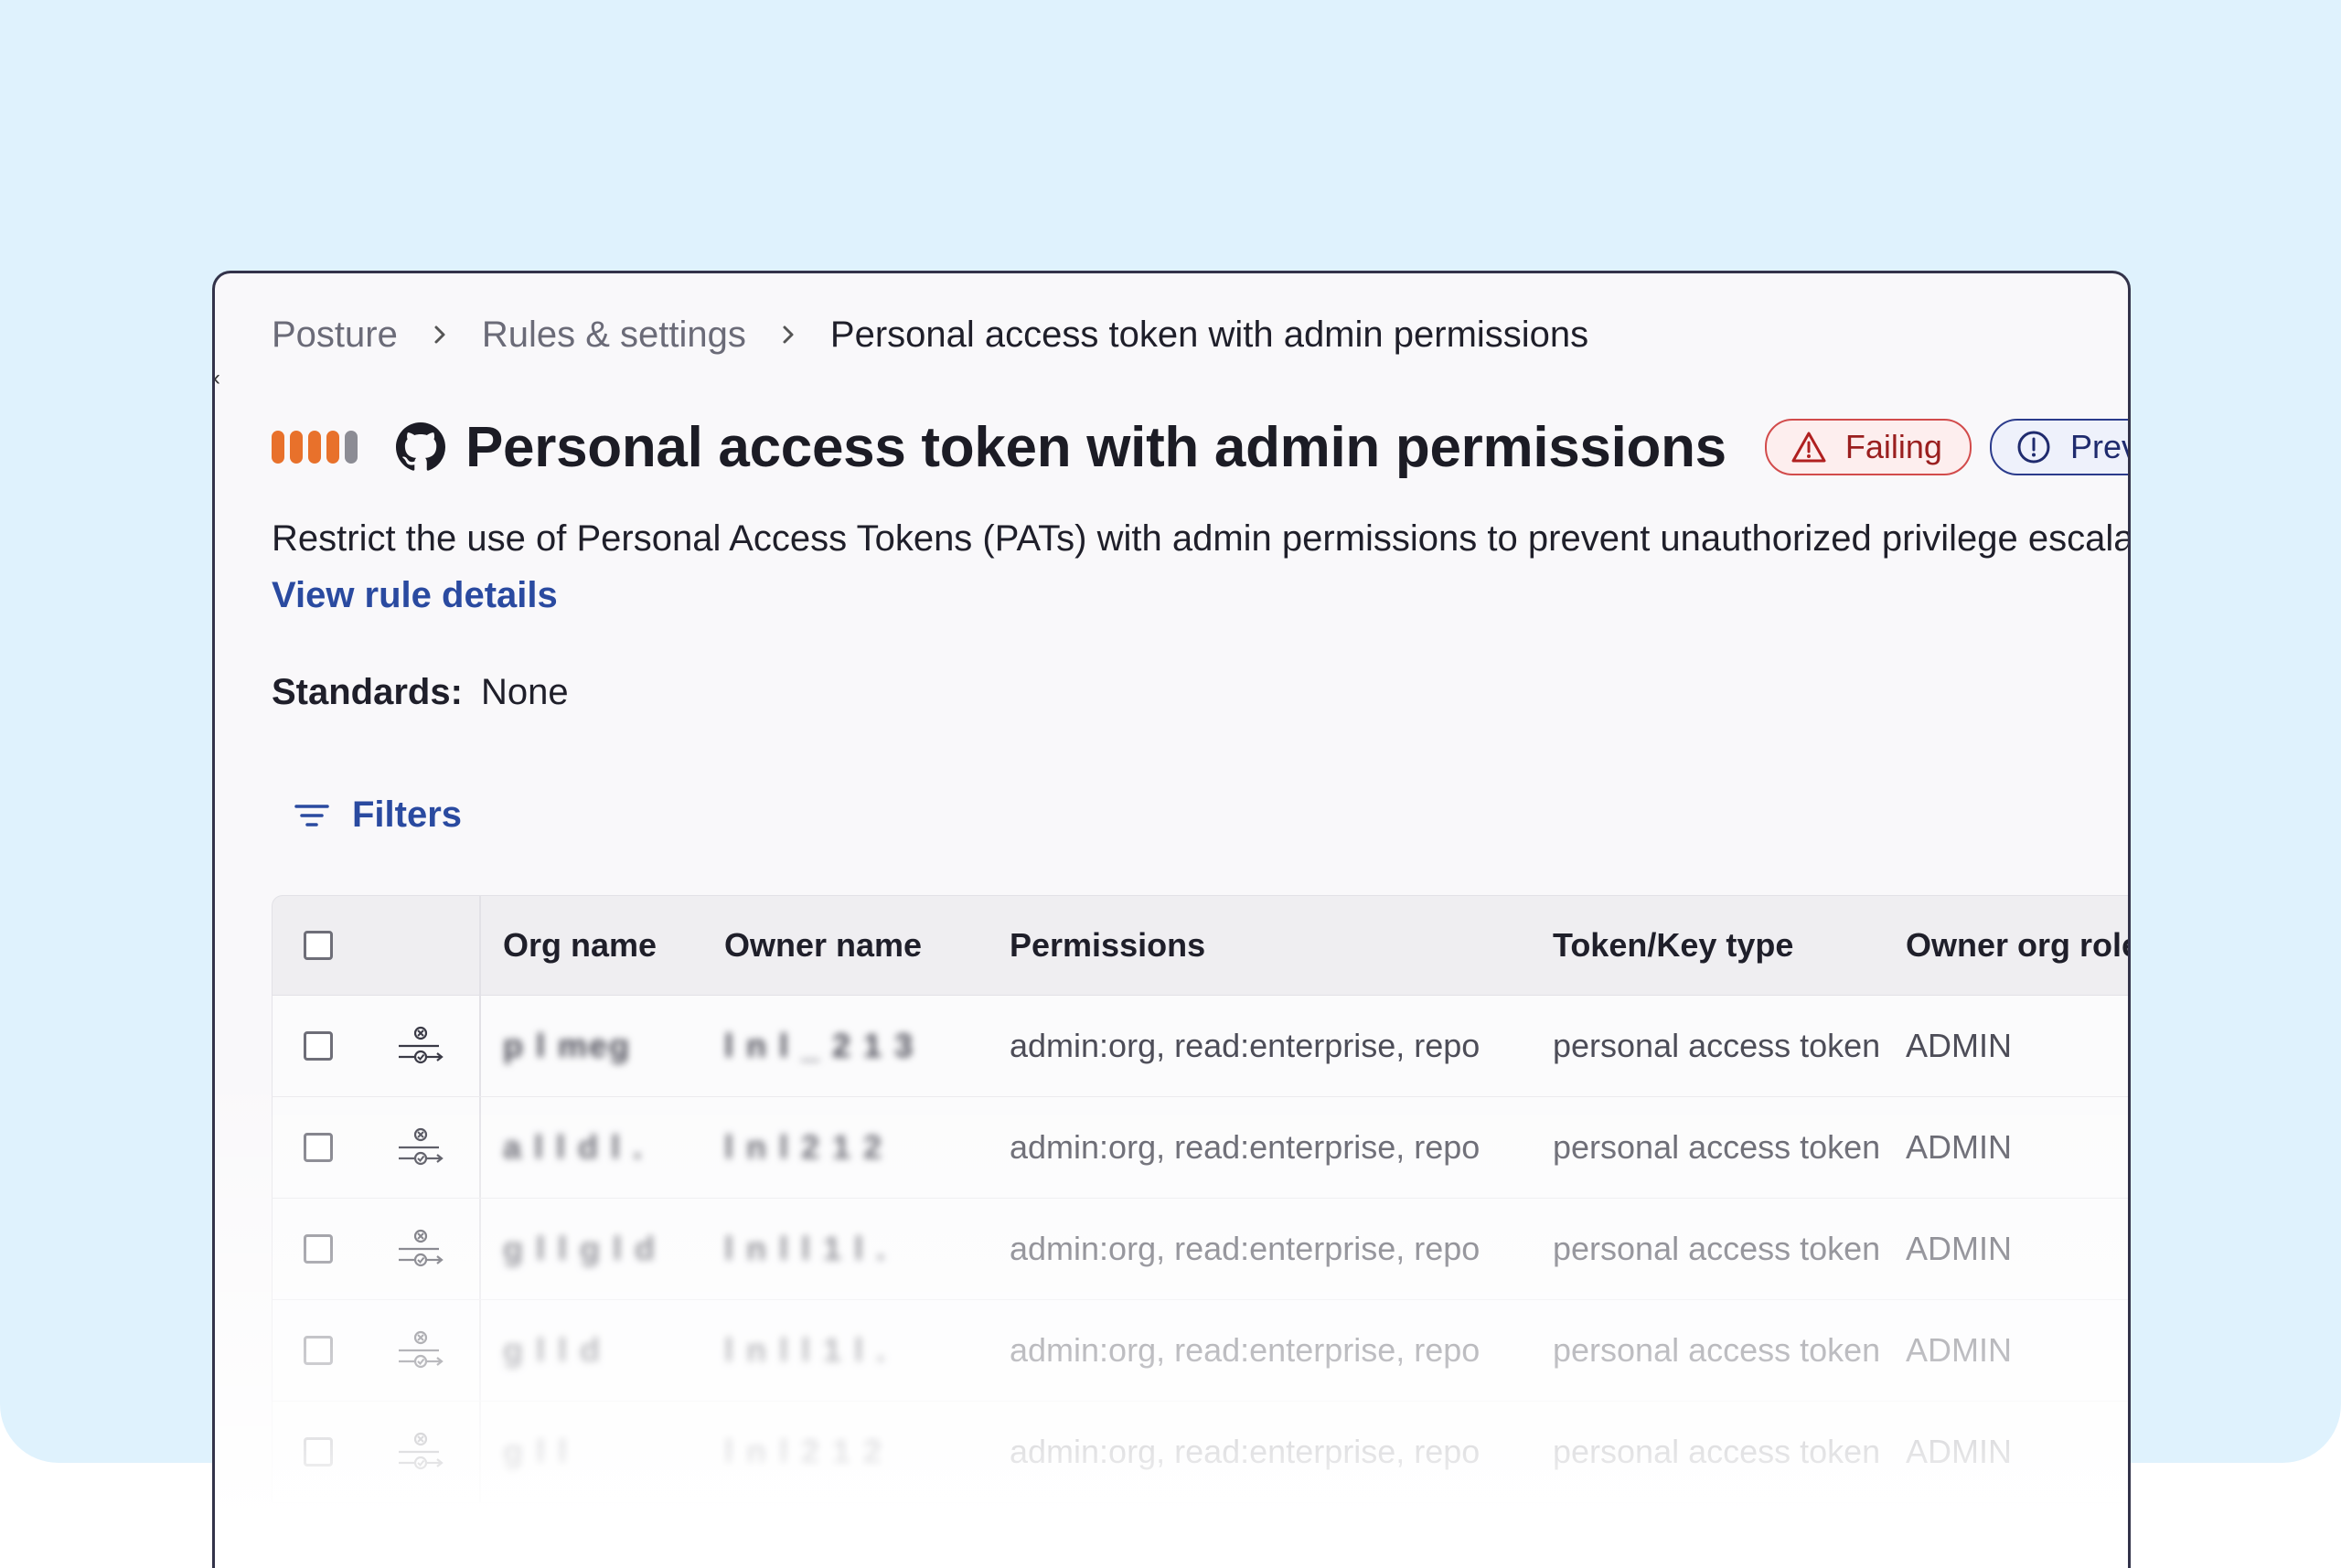  I want to click on owner-name-cell: l n l _ 2 1 3, so click(820, 1045).